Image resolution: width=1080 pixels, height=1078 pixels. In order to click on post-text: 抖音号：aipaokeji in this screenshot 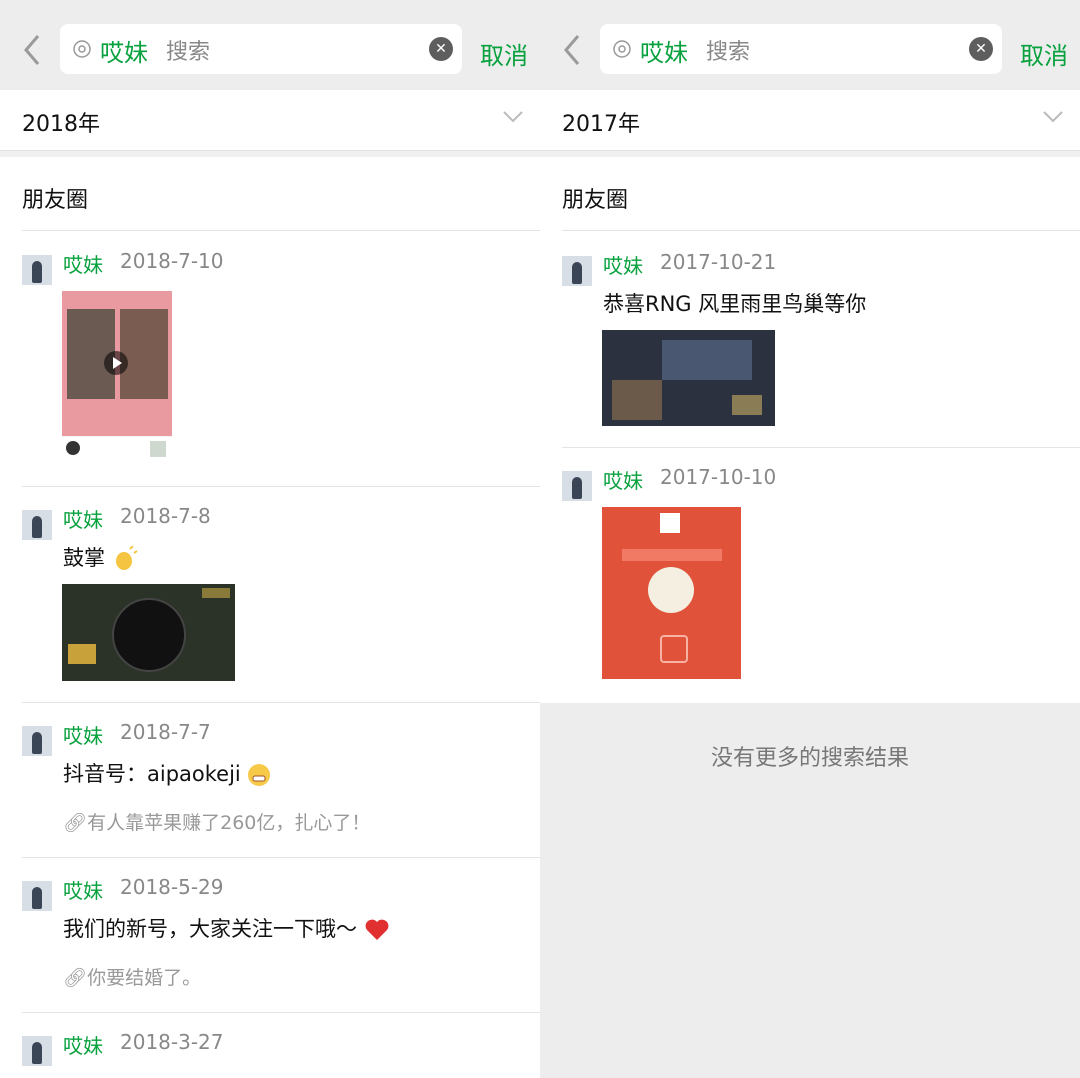, I will do `click(167, 773)`.